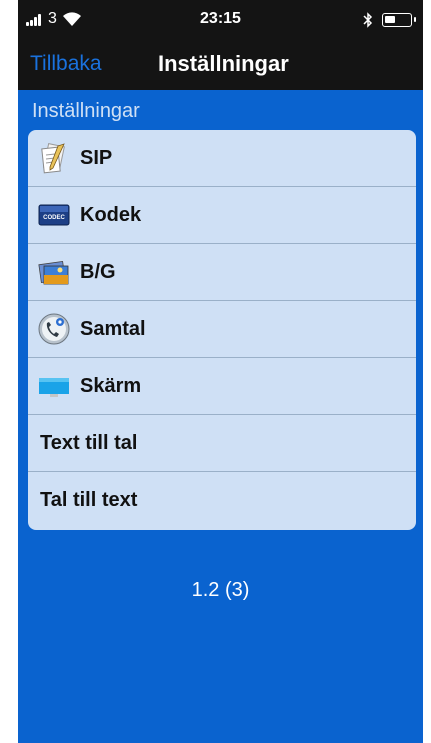 The height and width of the screenshot is (743, 431). Describe the element at coordinates (54, 387) in the screenshot. I see `screen-icon` at that location.